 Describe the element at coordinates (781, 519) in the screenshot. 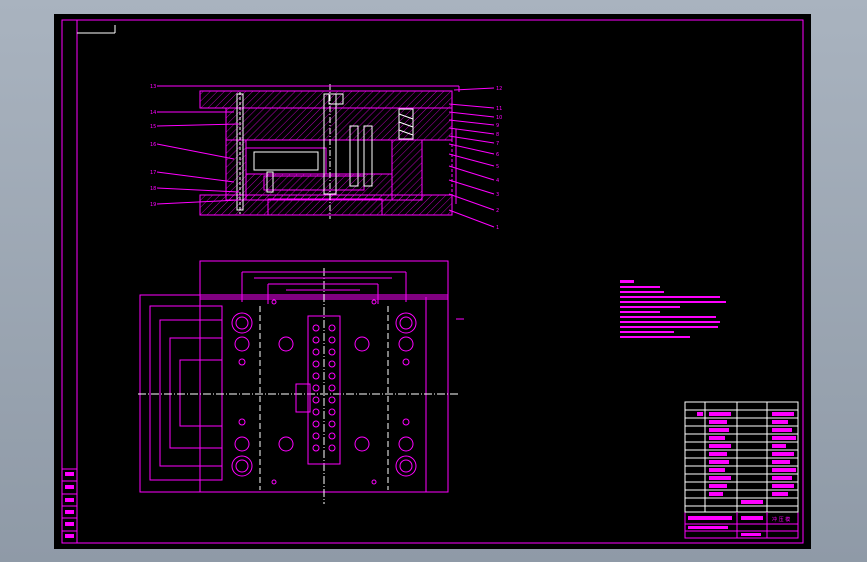

I see `title-block-label: 冲 压 模` at that location.